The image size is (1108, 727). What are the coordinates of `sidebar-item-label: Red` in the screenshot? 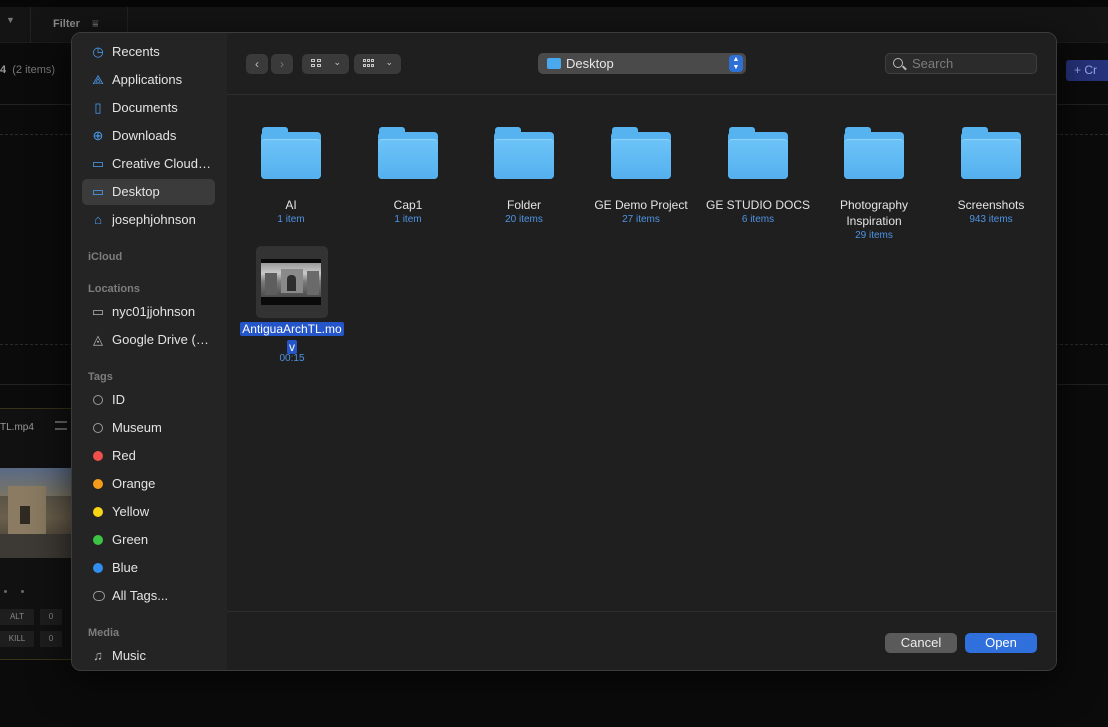 It's located at (124, 455).